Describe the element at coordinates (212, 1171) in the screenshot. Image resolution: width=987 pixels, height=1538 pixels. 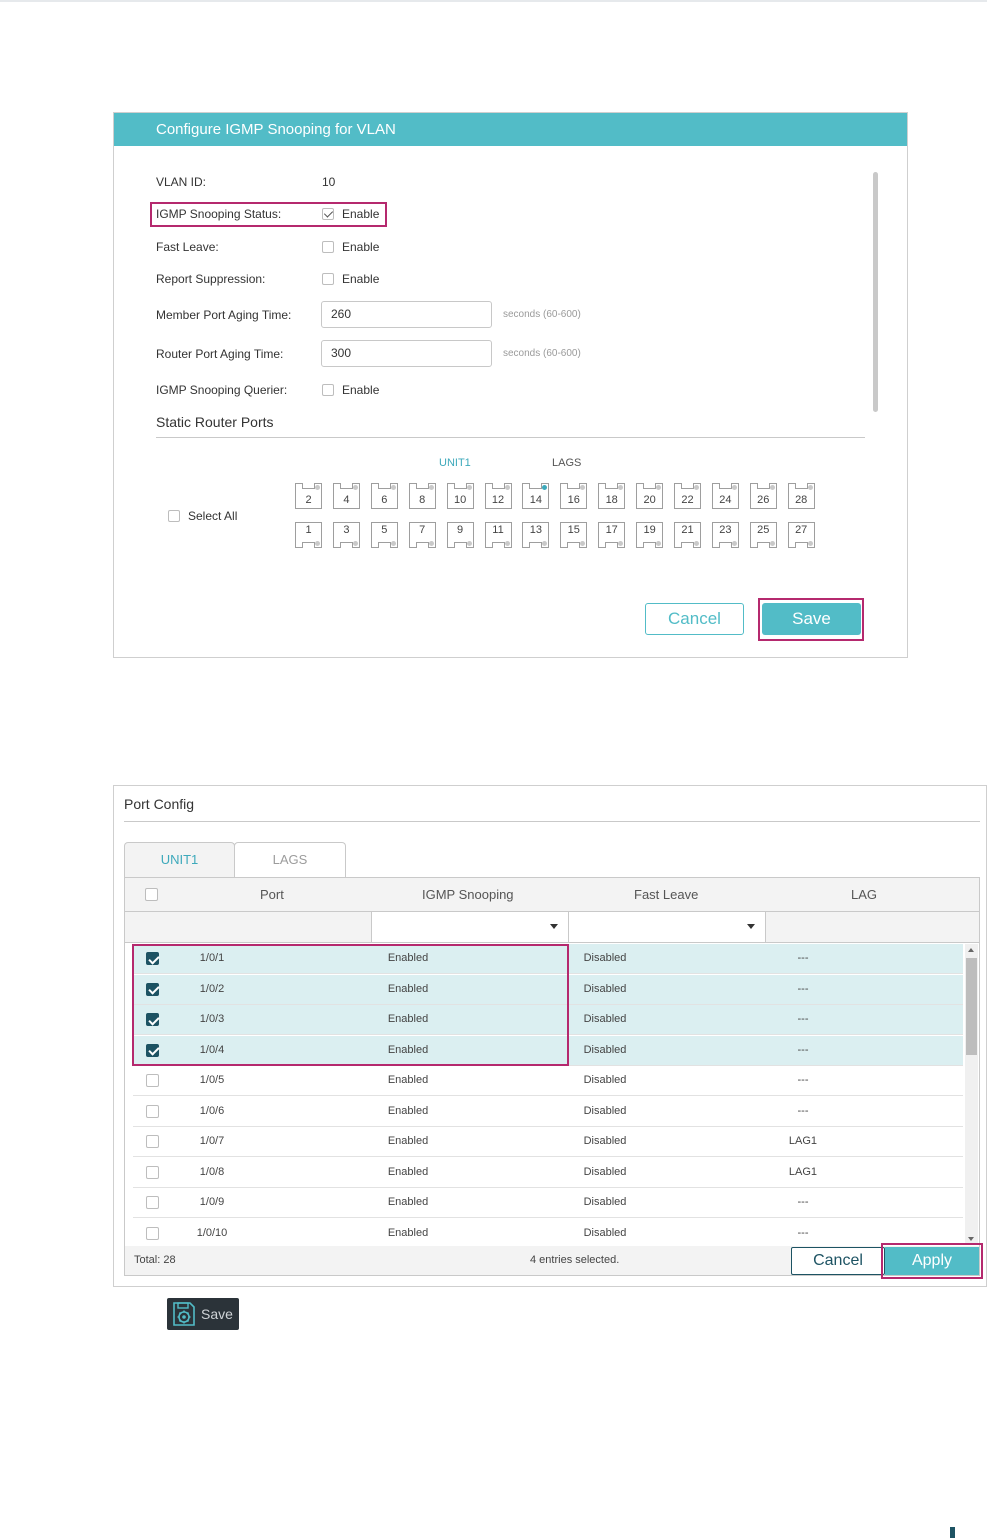
I see `cell-port: 1/0/8` at that location.